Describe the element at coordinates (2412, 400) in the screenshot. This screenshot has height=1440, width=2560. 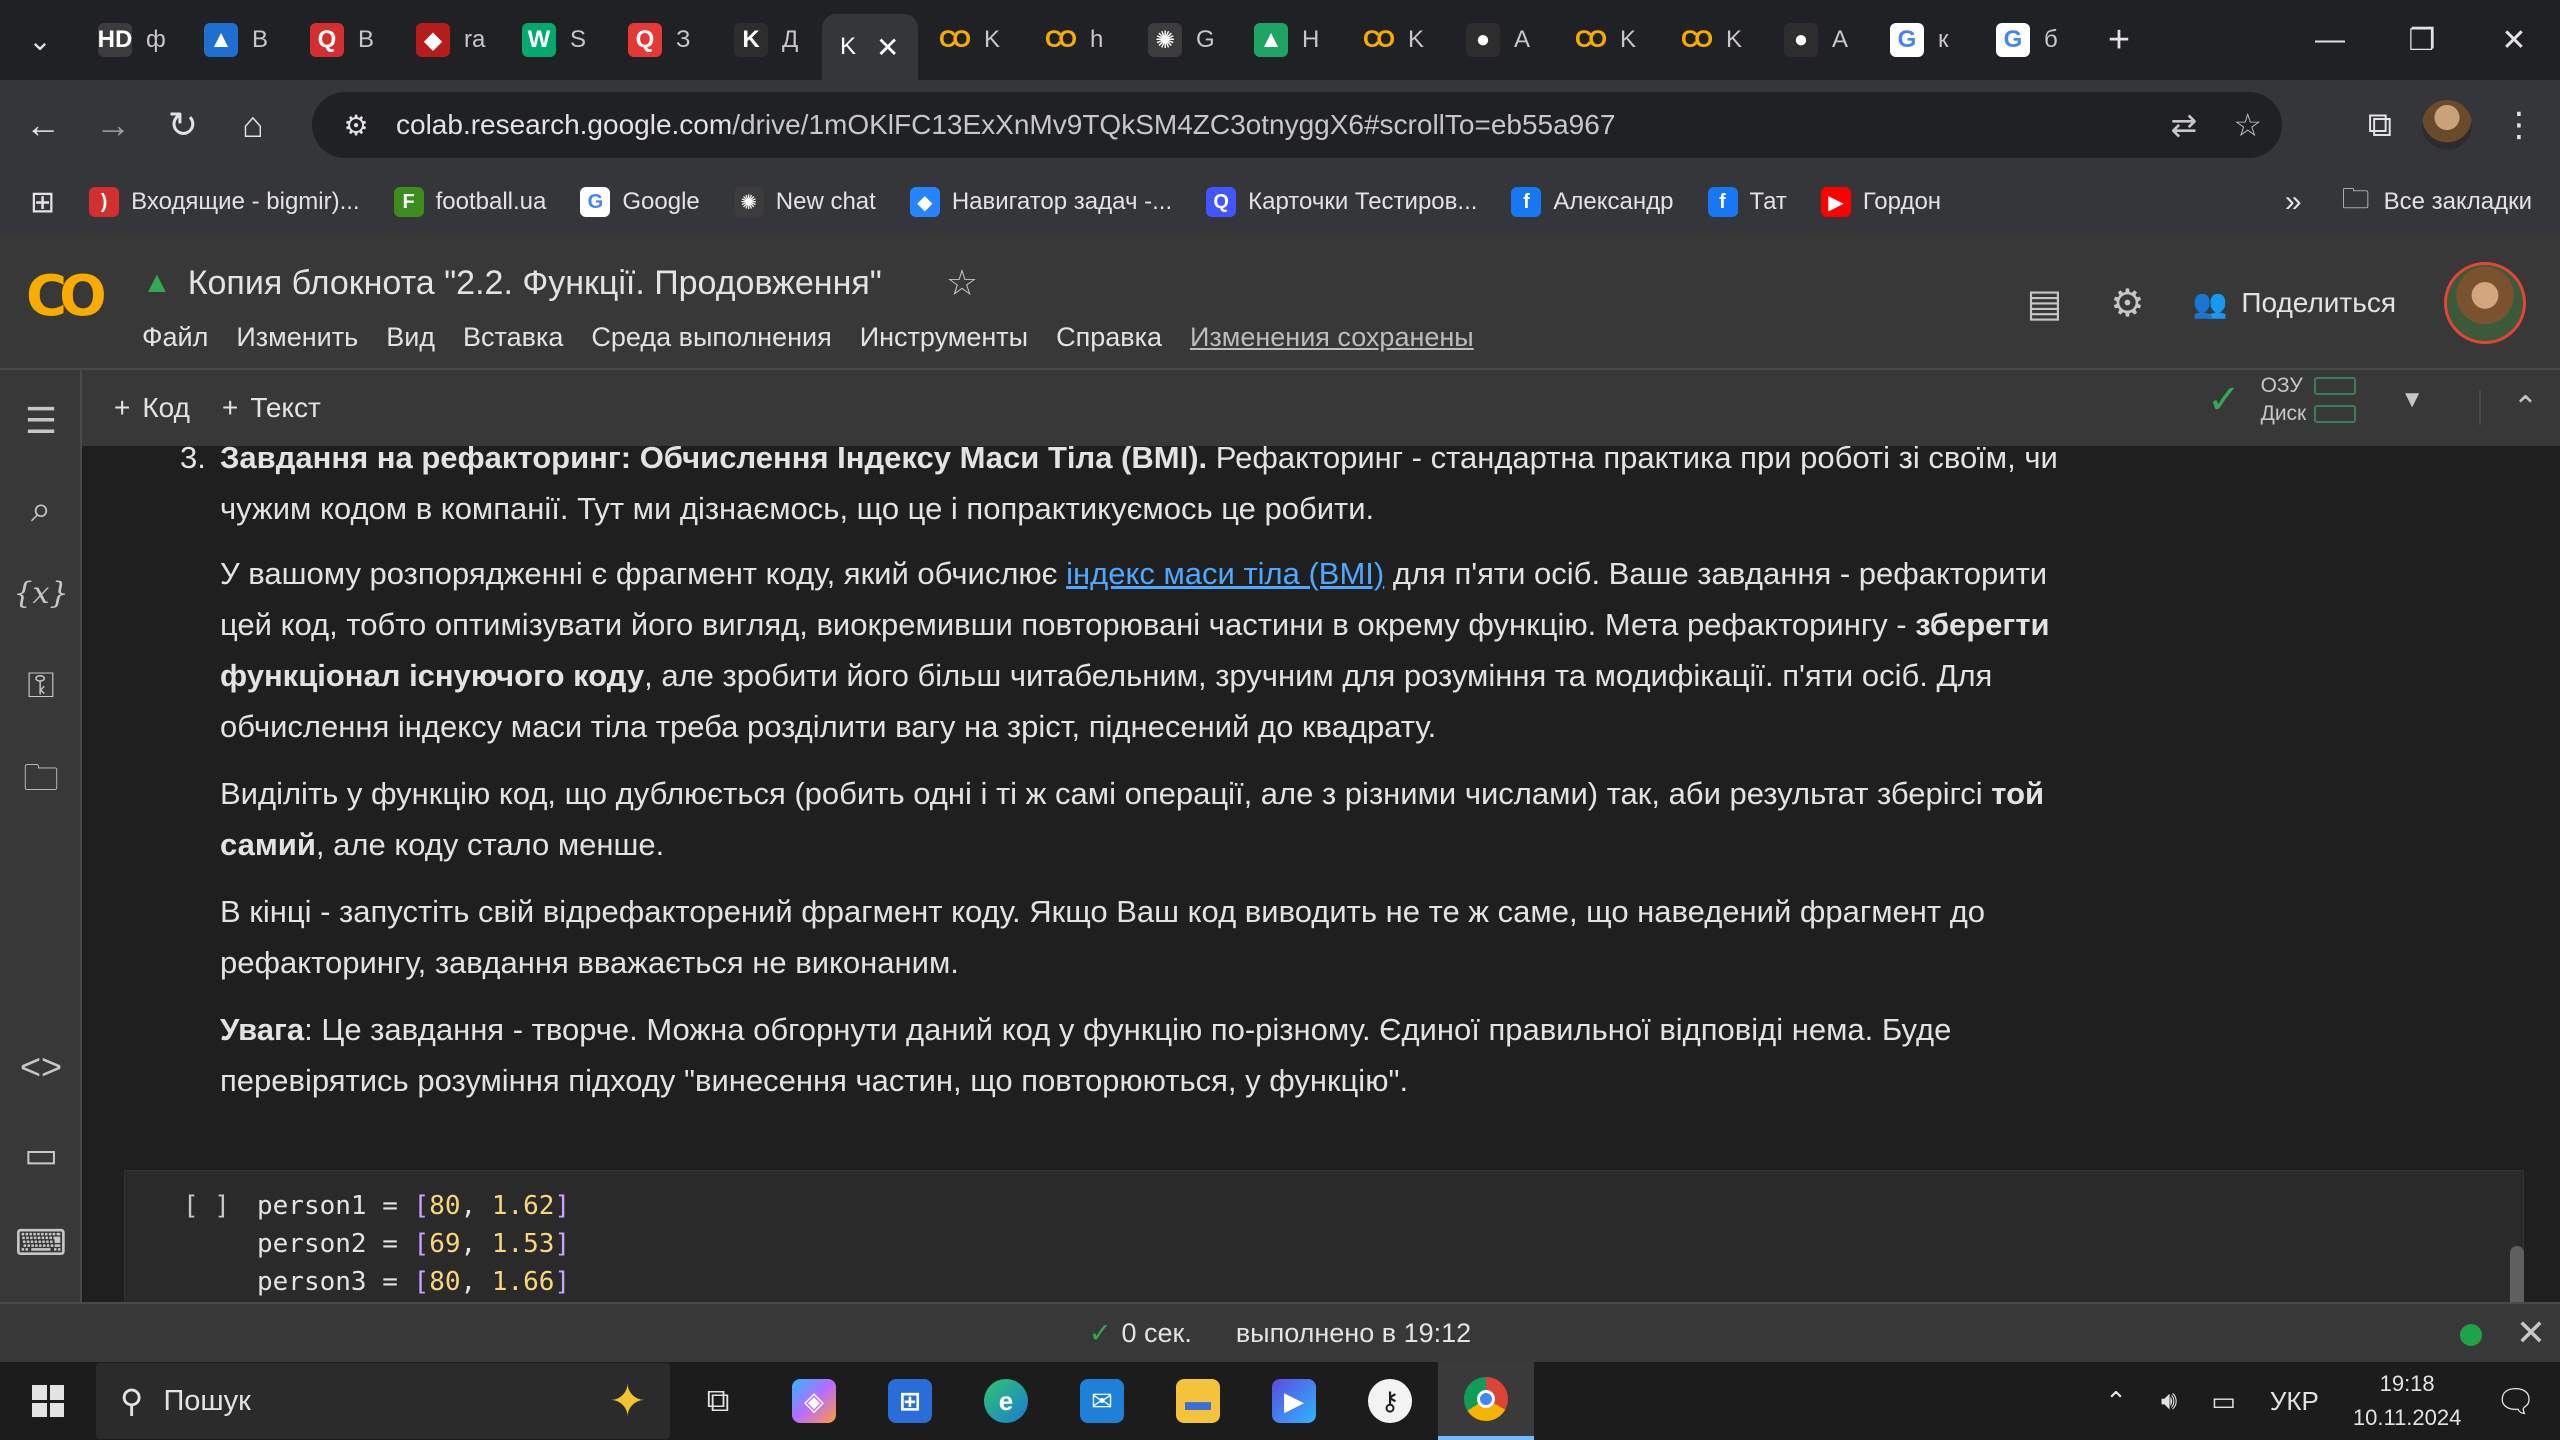
I see `runtime-dropdown-icon: ▼` at that location.